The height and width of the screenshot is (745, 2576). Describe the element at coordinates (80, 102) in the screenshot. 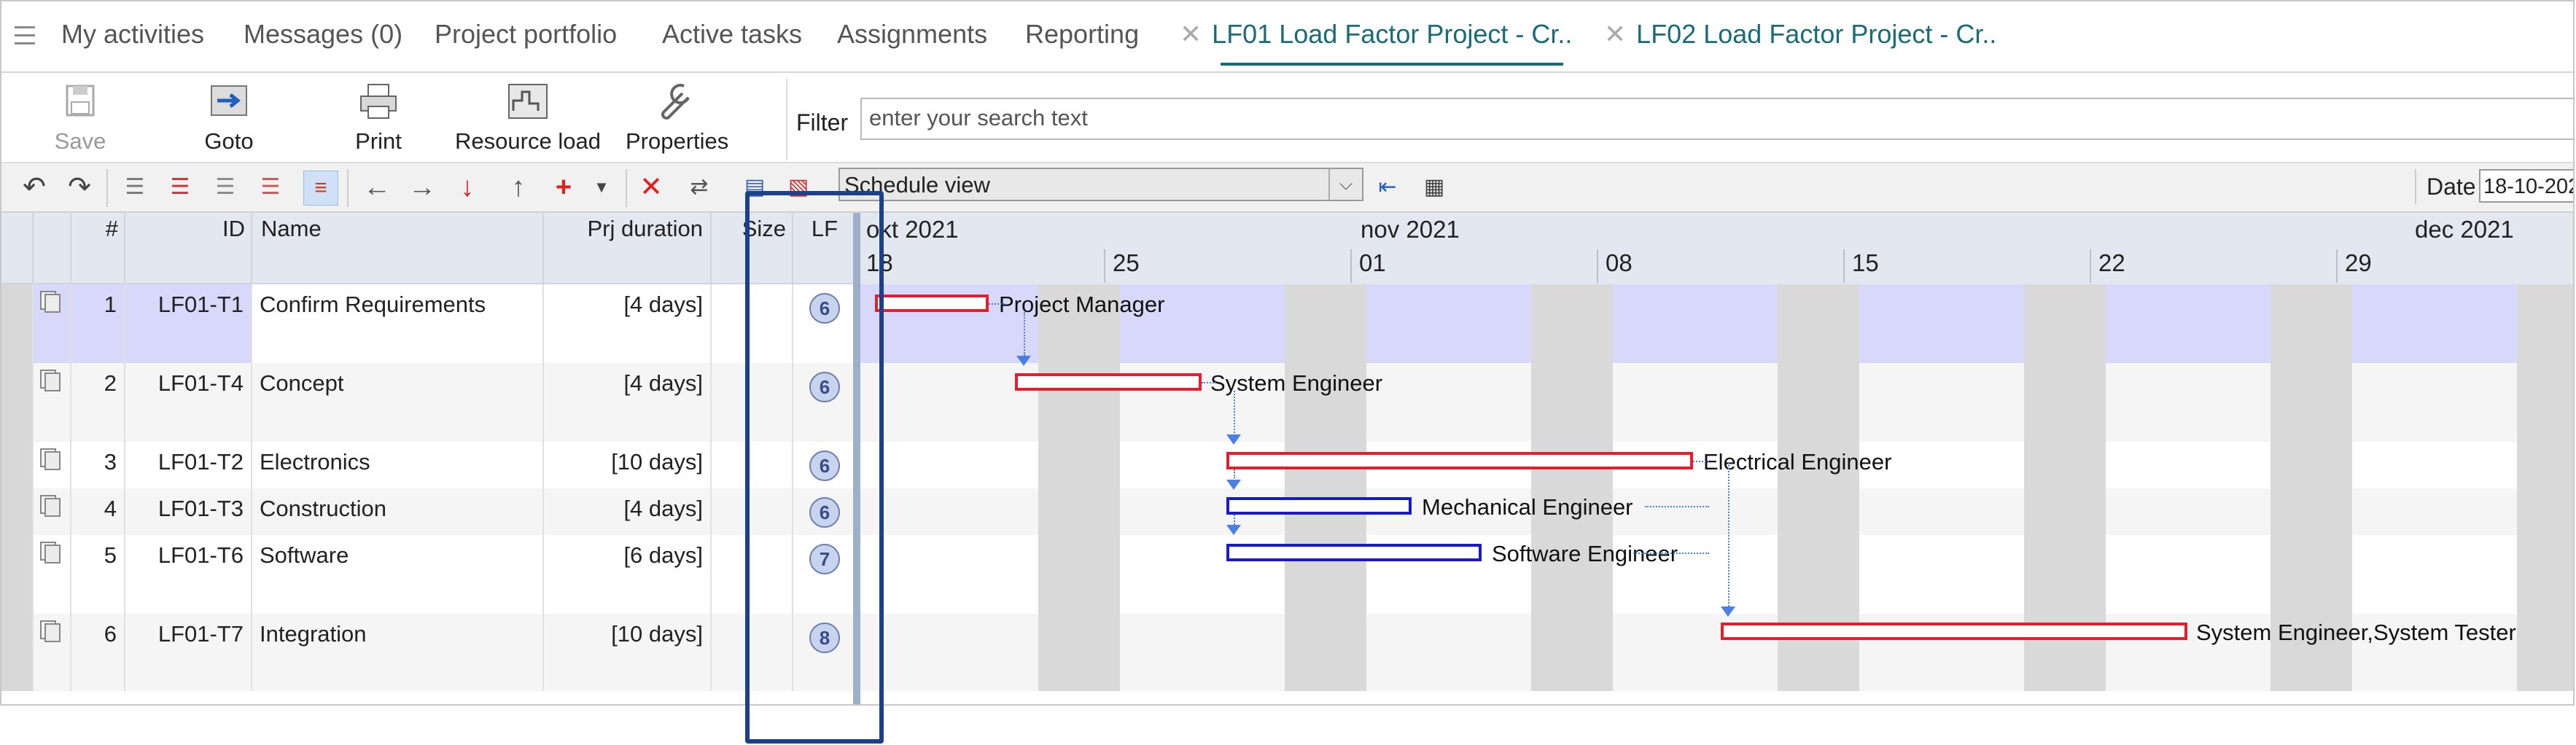

I see `floppy-disk-icon` at that location.